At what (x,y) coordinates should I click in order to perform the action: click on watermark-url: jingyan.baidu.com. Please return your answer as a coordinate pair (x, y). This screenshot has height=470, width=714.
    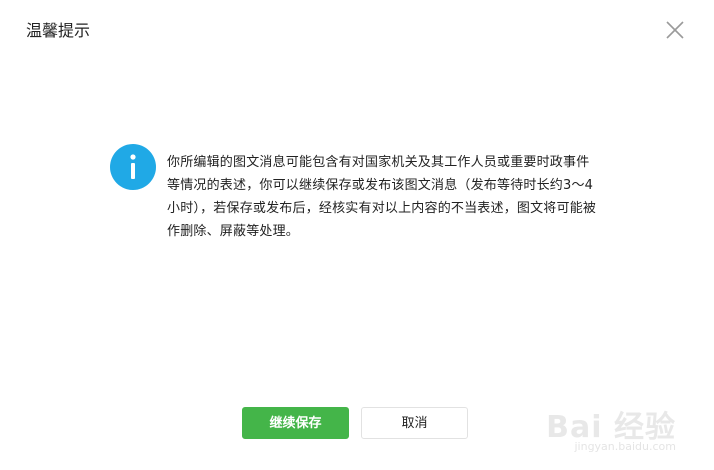
    Looking at the image, I should click on (625, 446).